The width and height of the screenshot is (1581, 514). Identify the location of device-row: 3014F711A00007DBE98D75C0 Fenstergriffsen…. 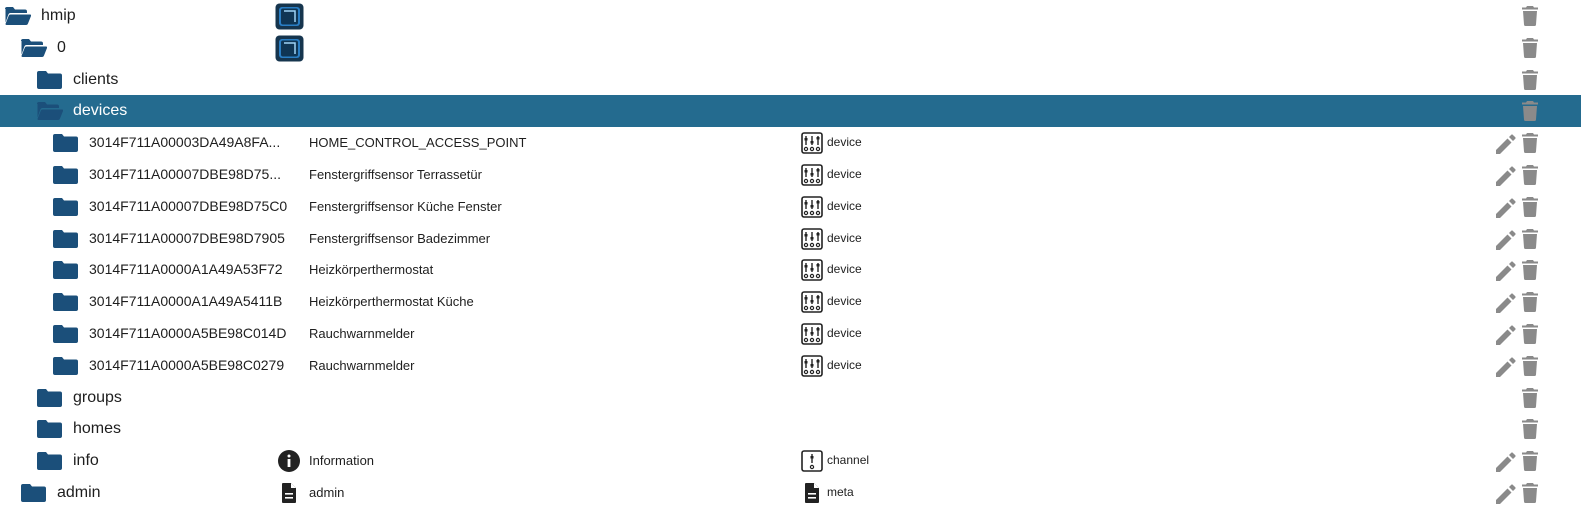
(790, 207).